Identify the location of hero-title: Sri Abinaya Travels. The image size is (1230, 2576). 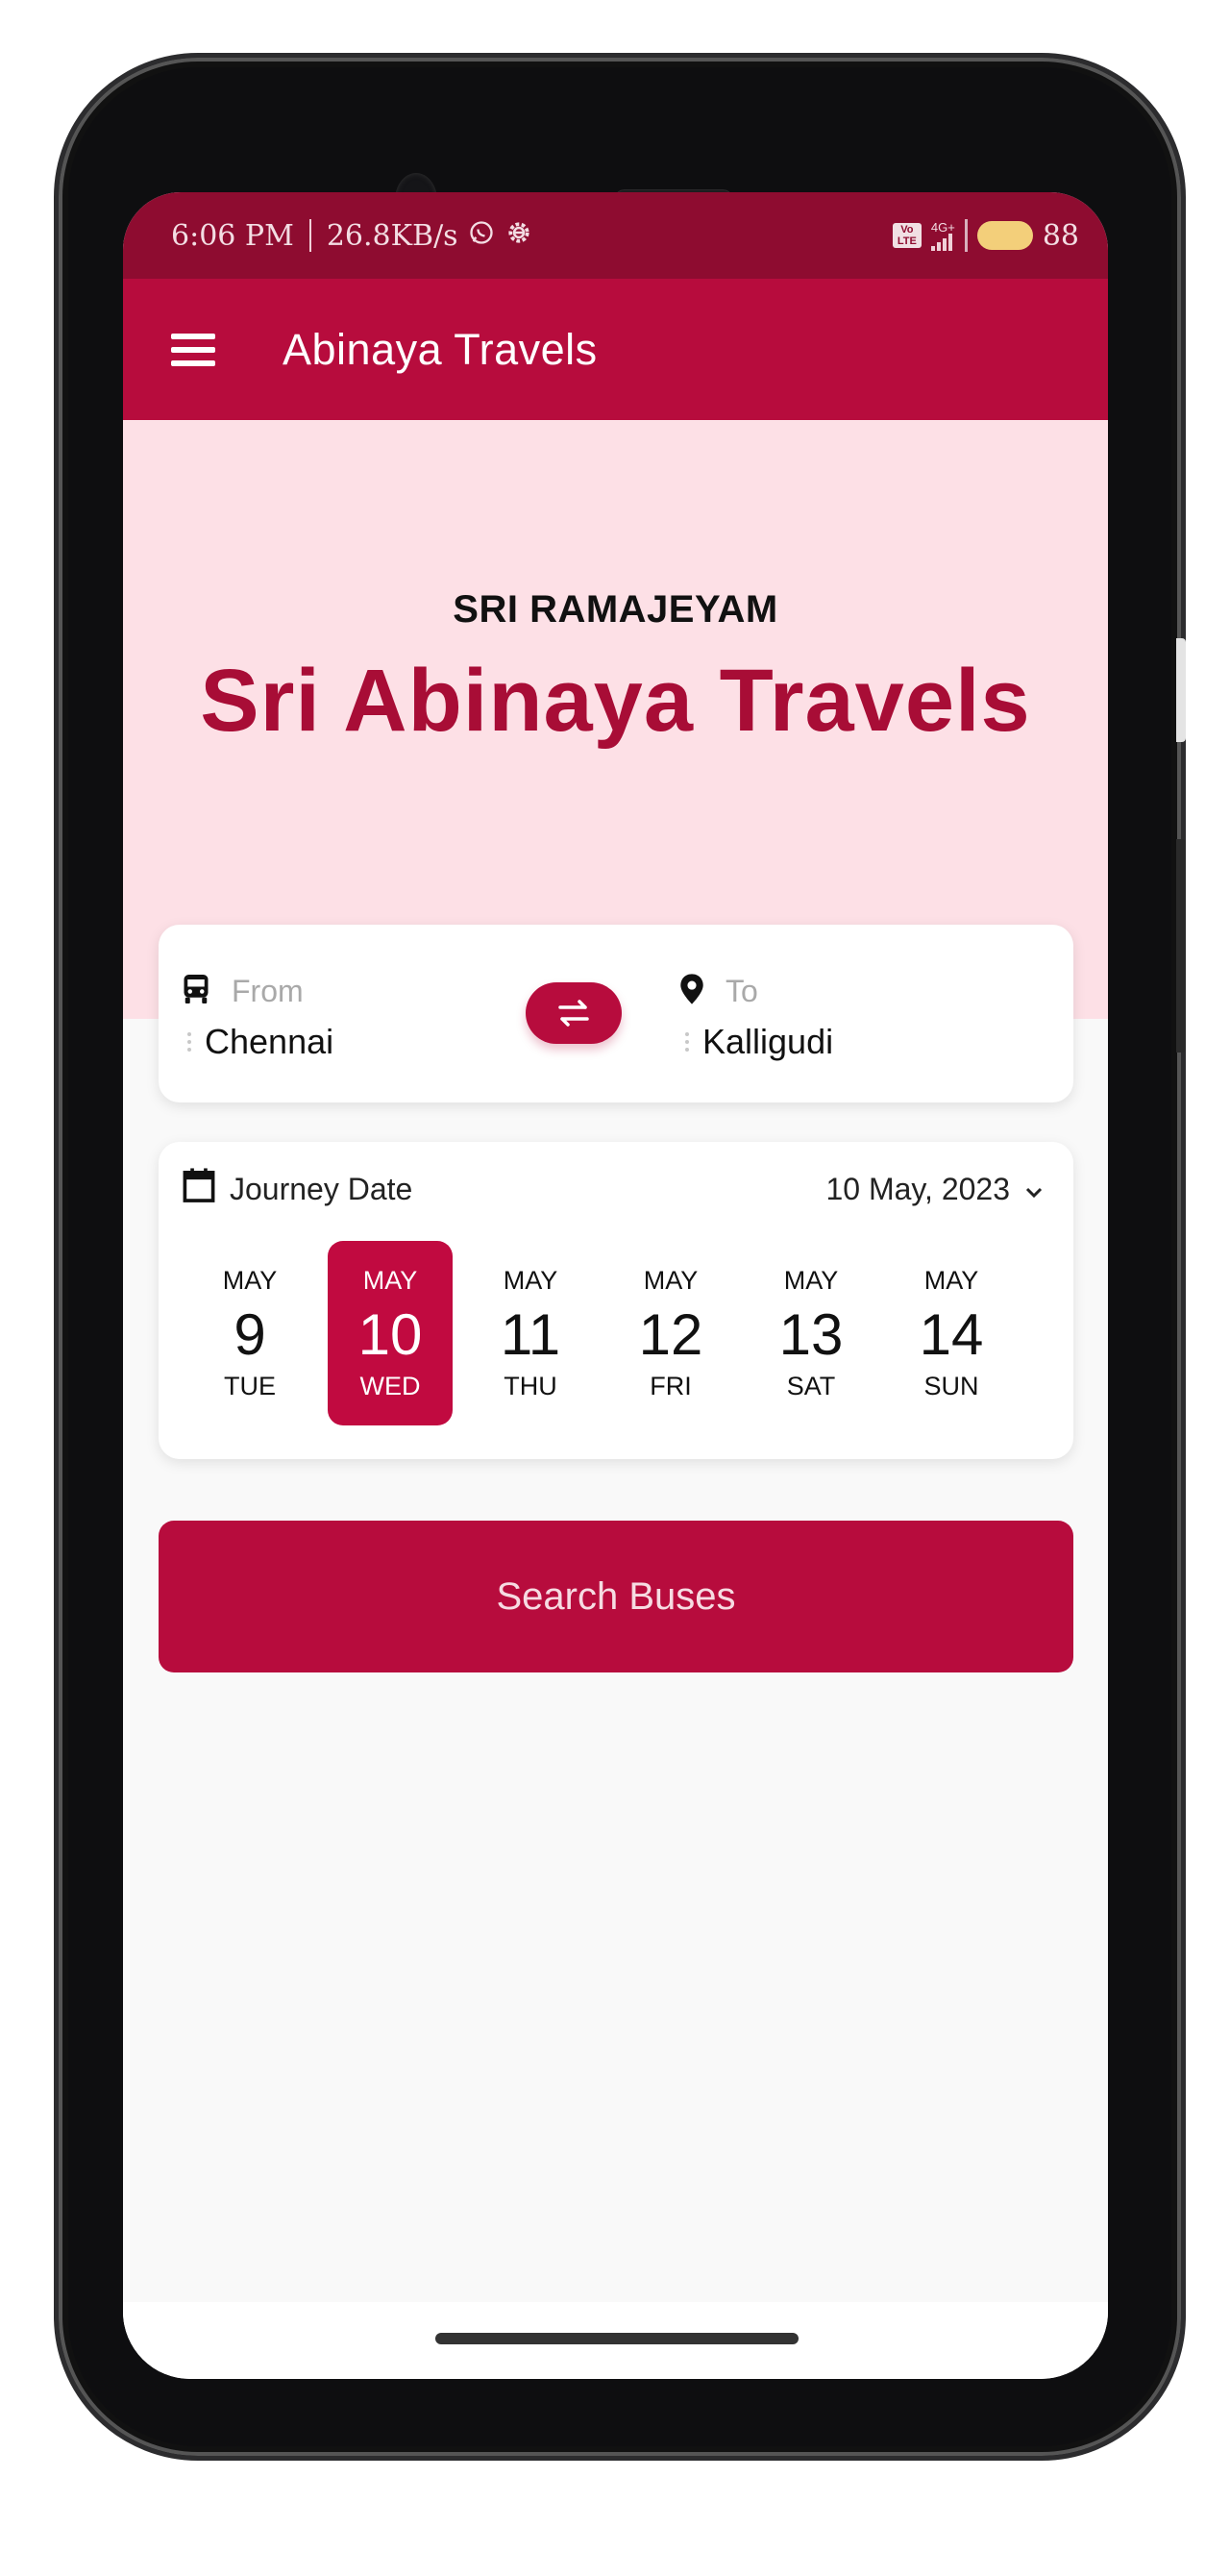
(616, 701).